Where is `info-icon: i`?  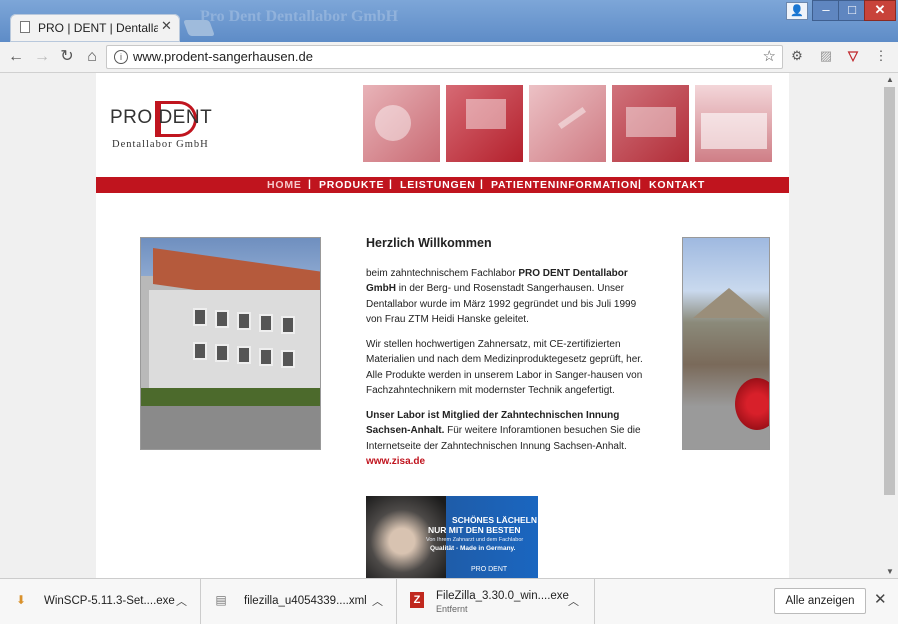 info-icon: i is located at coordinates (121, 57).